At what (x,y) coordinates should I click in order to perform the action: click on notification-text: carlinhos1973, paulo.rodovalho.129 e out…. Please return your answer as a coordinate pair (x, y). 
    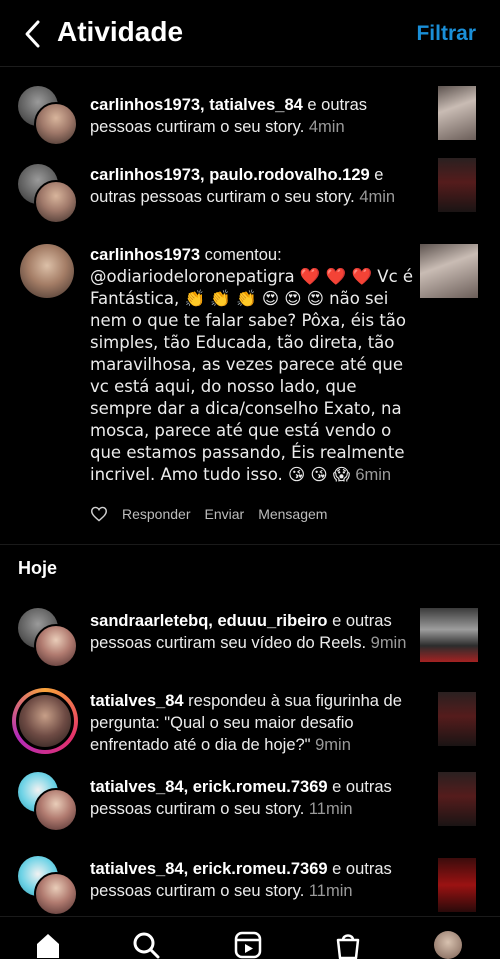
    Looking at the image, I should click on (243, 186).